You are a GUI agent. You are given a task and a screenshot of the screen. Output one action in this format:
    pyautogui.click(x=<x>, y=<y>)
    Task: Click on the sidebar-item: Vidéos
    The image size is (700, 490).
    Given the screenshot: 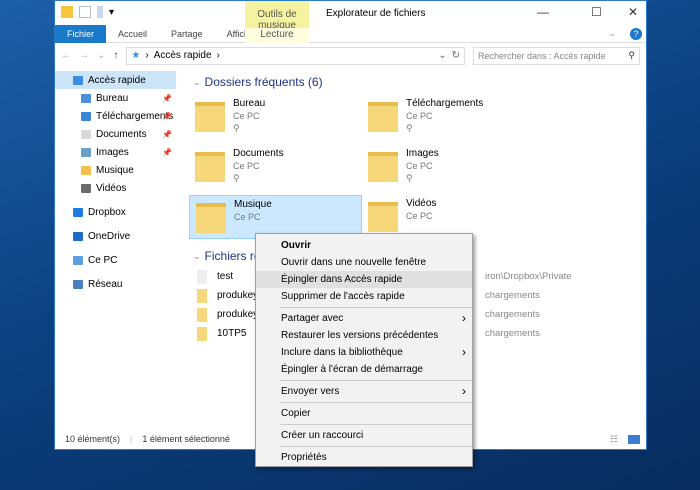 What is the action you would take?
    pyautogui.click(x=115, y=188)
    